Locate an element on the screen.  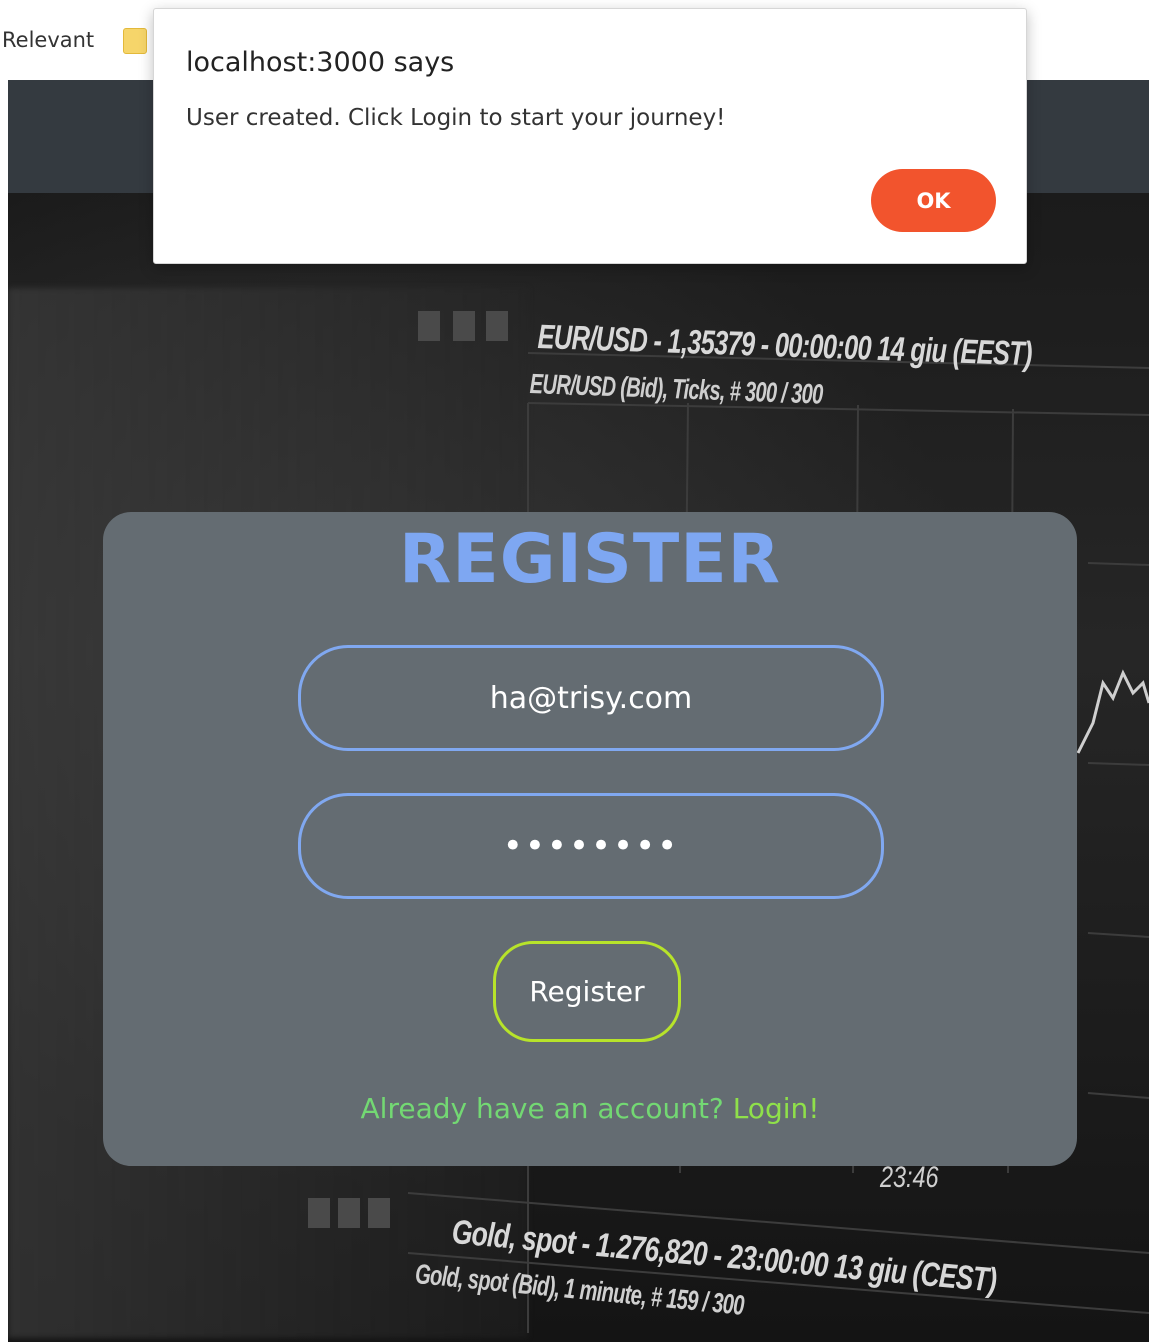
login-prompt-text: Already have an account? is located at coordinates (542, 1108).